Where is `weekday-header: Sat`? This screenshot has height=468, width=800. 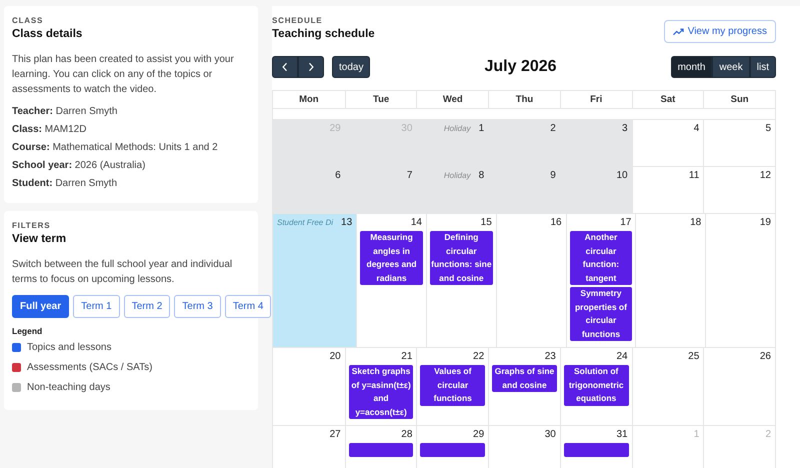 weekday-header: Sat is located at coordinates (668, 100).